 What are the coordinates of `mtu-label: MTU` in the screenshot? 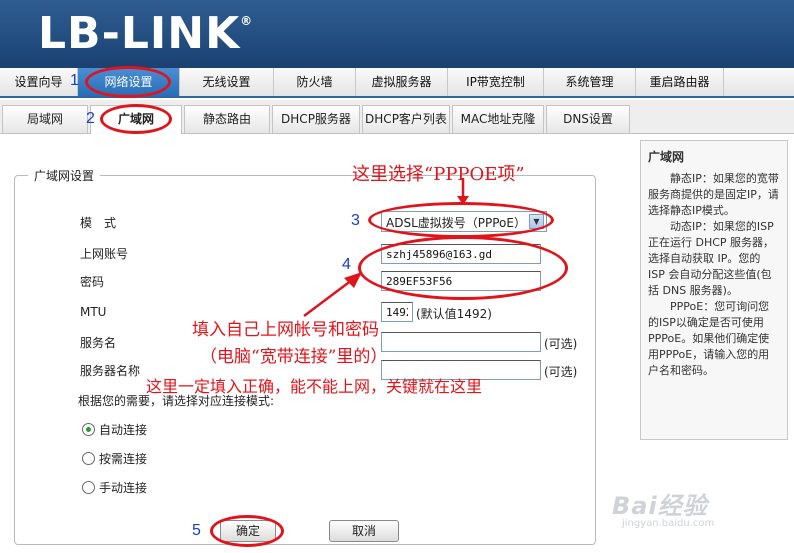 It's located at (93, 312).